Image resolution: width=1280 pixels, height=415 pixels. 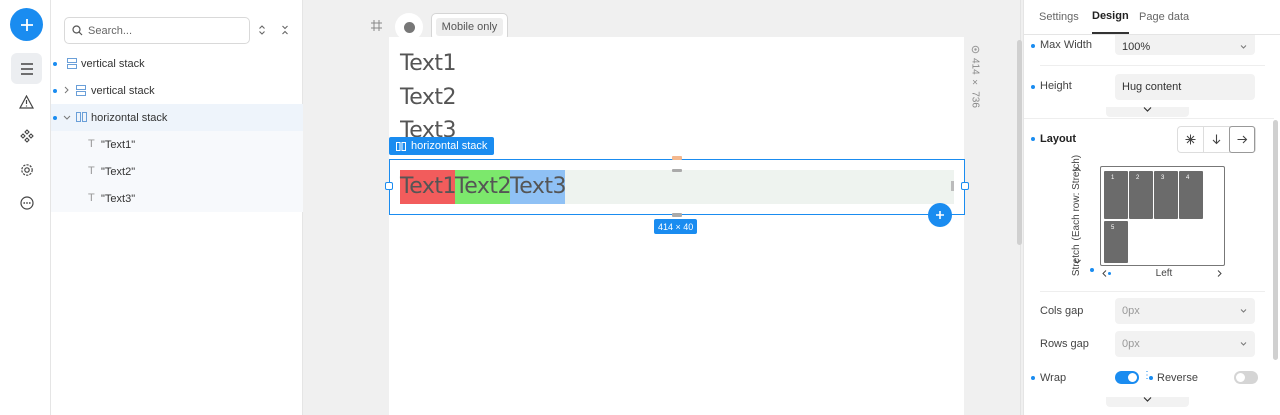 What do you see at coordinates (1246, 377) in the screenshot?
I see `reverse-toggle` at bounding box center [1246, 377].